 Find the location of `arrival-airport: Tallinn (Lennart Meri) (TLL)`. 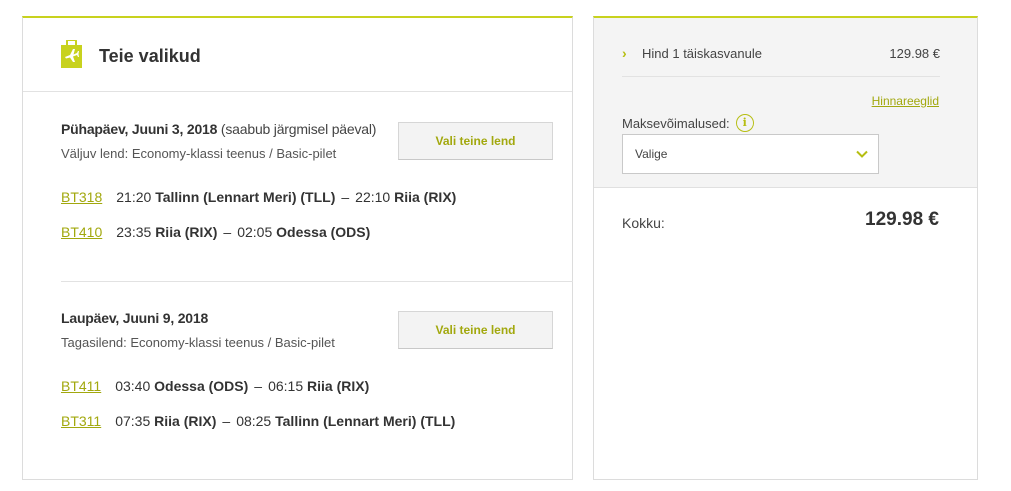

arrival-airport: Tallinn (Lennart Meri) (TLL) is located at coordinates (365, 421).